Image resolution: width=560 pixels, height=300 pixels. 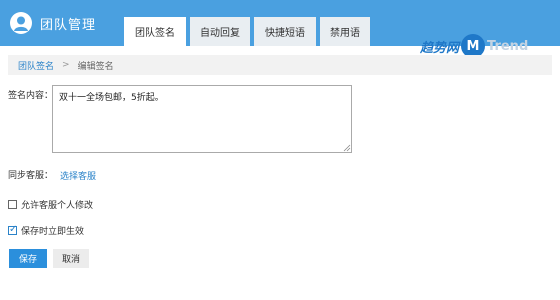 I want to click on user-icon, so click(x=21, y=23).